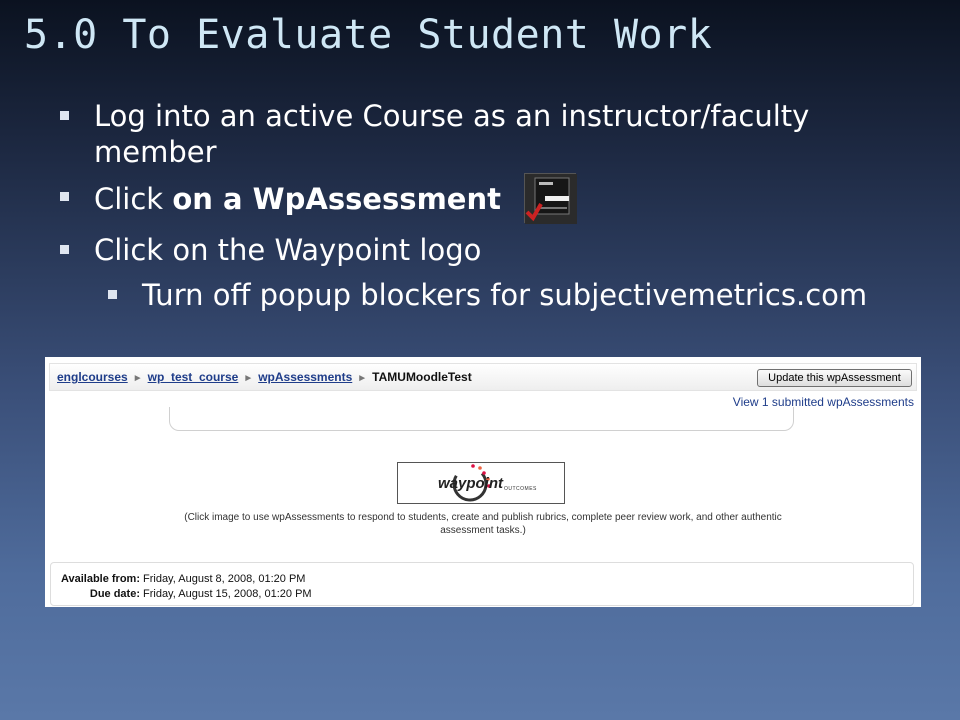  What do you see at coordinates (224, 579) in the screenshot?
I see `available-from-value: Friday, August 8, 2008, 01:20 PM` at bounding box center [224, 579].